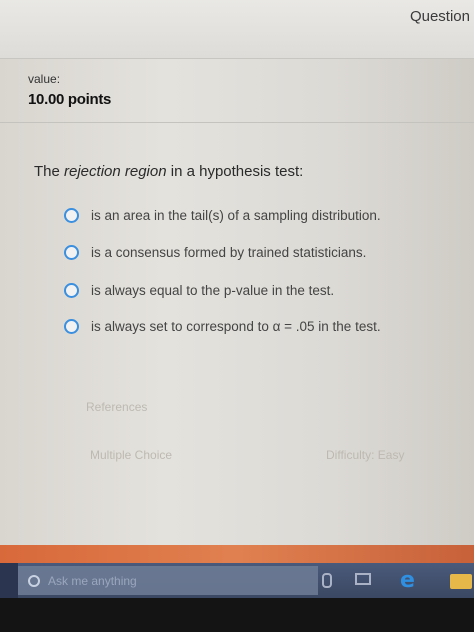  I want to click on monitor-bezel, so click(237, 615).